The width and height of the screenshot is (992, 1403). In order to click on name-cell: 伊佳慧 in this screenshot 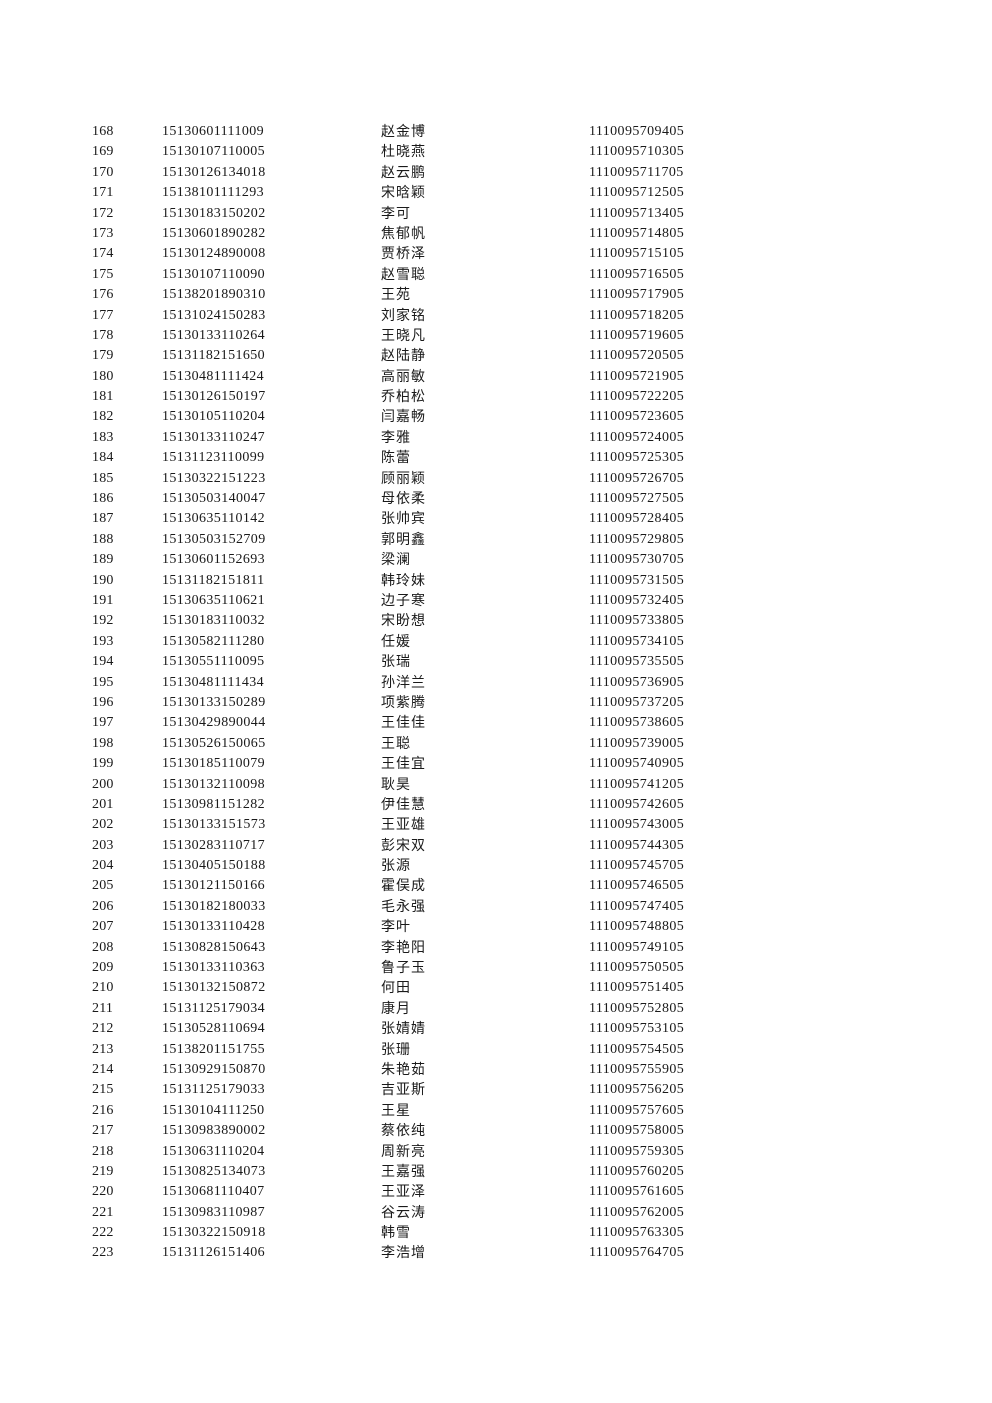, I will do `click(403, 804)`.